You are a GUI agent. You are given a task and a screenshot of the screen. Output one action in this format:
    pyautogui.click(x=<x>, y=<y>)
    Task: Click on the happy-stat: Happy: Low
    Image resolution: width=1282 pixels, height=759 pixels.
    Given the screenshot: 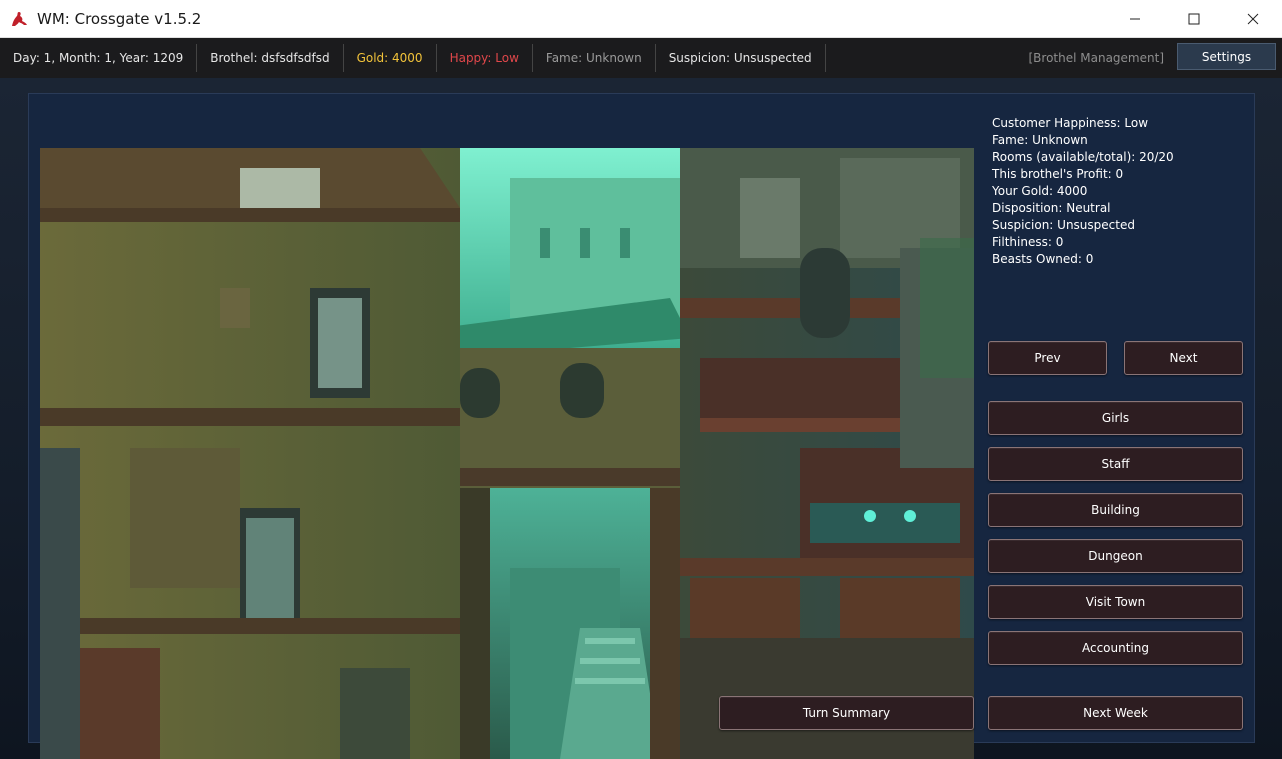 What is the action you would take?
    pyautogui.click(x=485, y=58)
    